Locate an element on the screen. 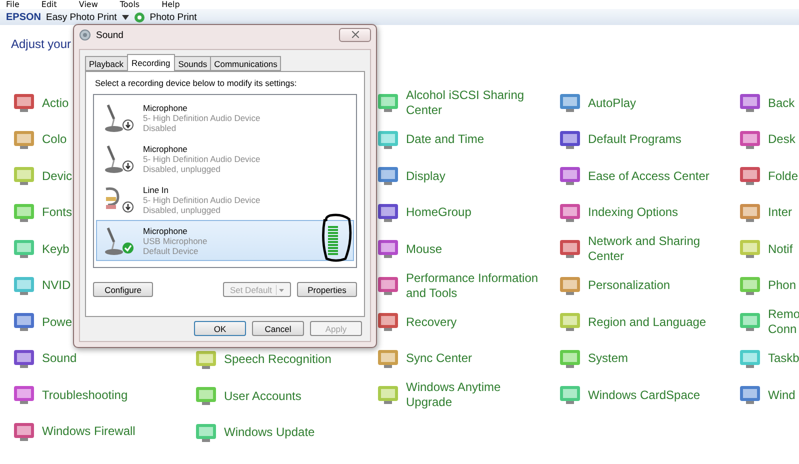 This screenshot has width=799, height=464. control-panel-link: User Accounts is located at coordinates (263, 396).